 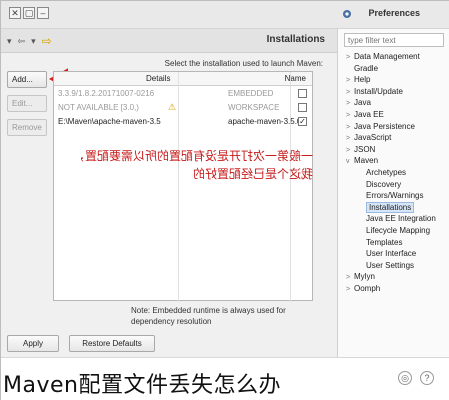 I want to click on row-checkbox-checked: ✓, so click(x=302, y=121).